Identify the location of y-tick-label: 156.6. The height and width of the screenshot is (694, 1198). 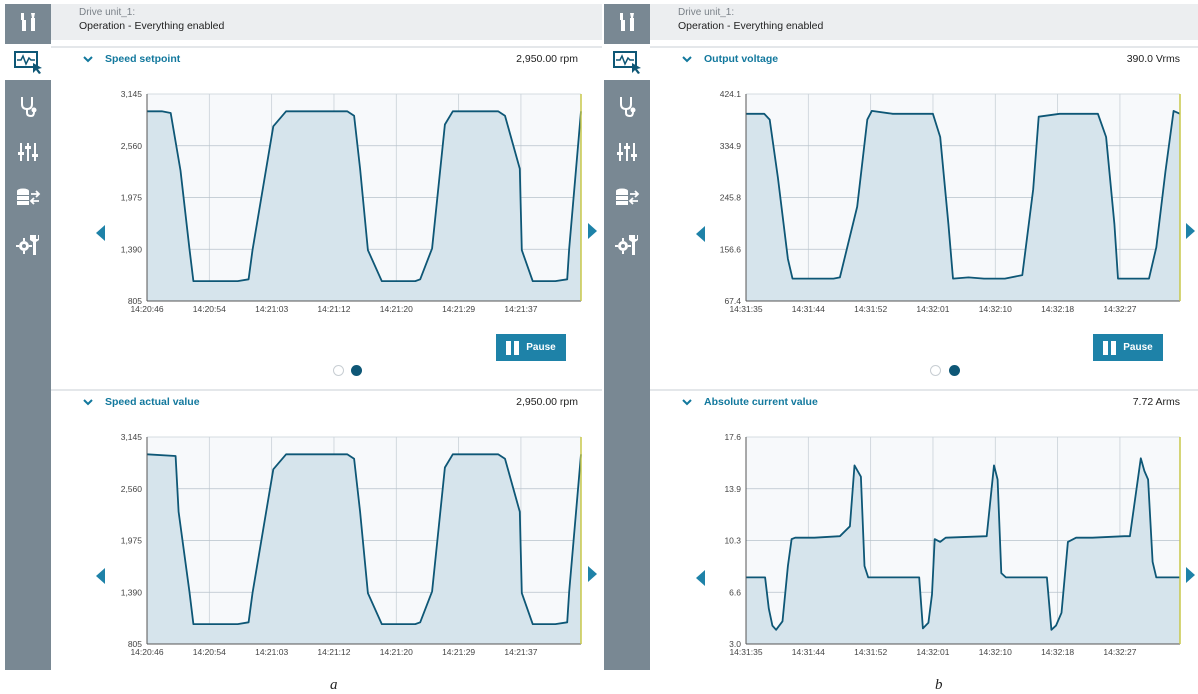
(731, 249).